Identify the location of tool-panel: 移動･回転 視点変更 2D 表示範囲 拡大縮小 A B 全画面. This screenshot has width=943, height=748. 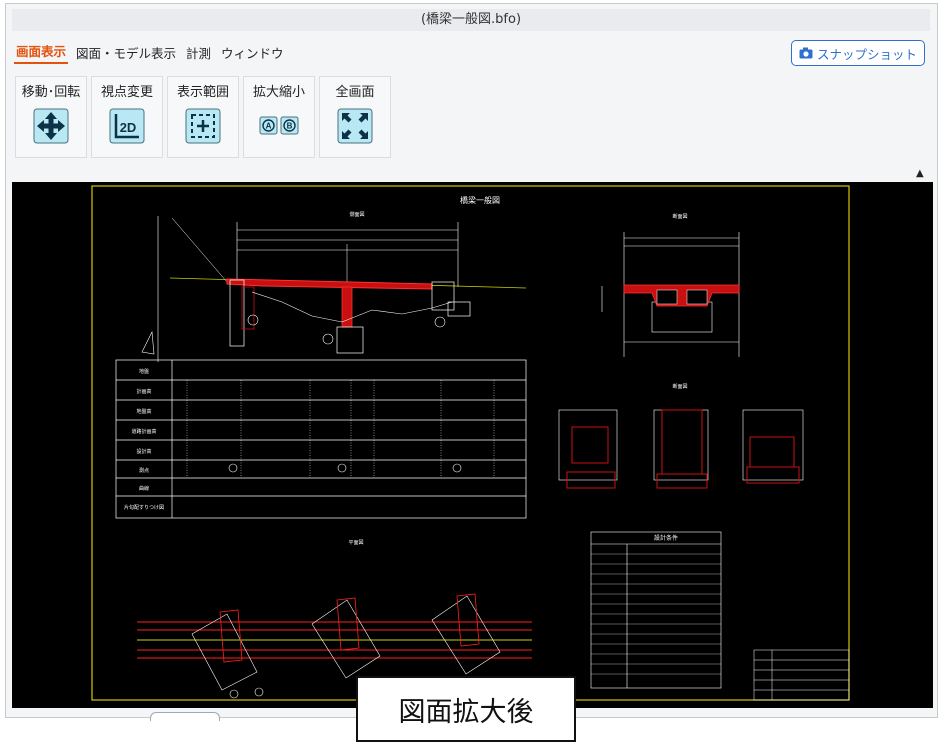
(203, 117).